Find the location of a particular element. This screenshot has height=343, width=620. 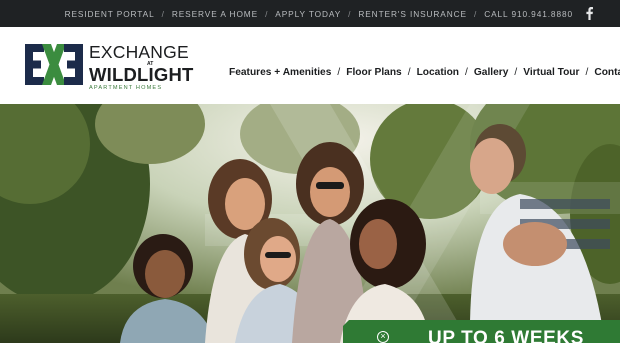

site-logo: EXCHANGE AT WILDLIGHT APARTMENT HOMES is located at coordinates (112, 67).